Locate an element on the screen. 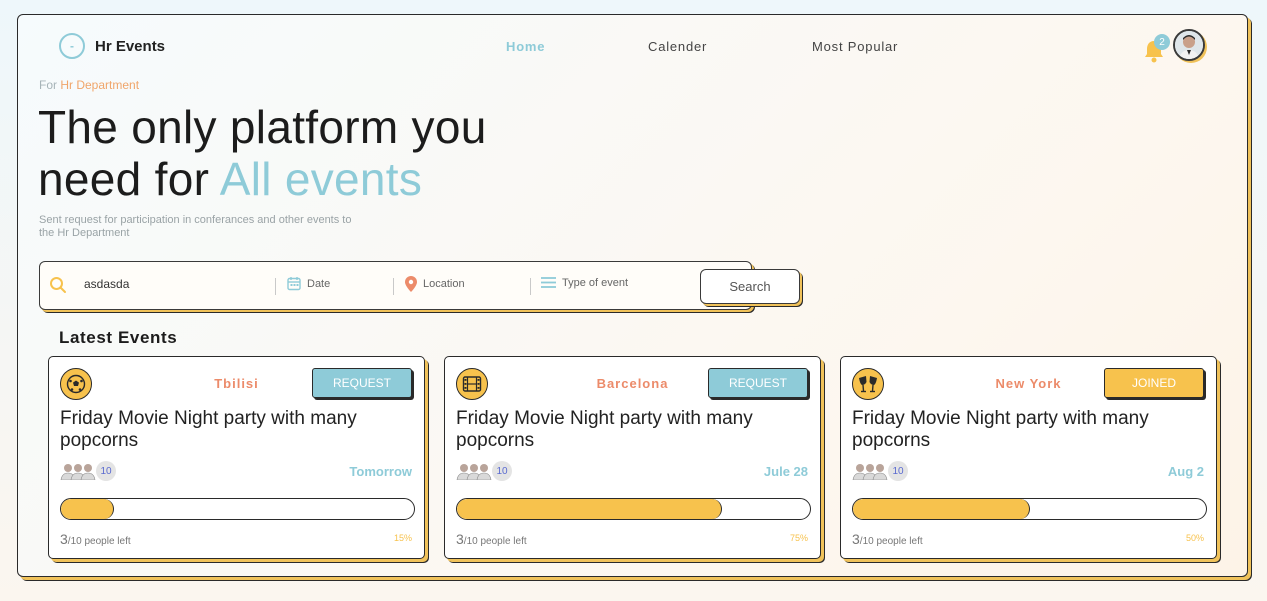 The width and height of the screenshot is (1267, 601). menu-lines-icon is located at coordinates (548, 282).